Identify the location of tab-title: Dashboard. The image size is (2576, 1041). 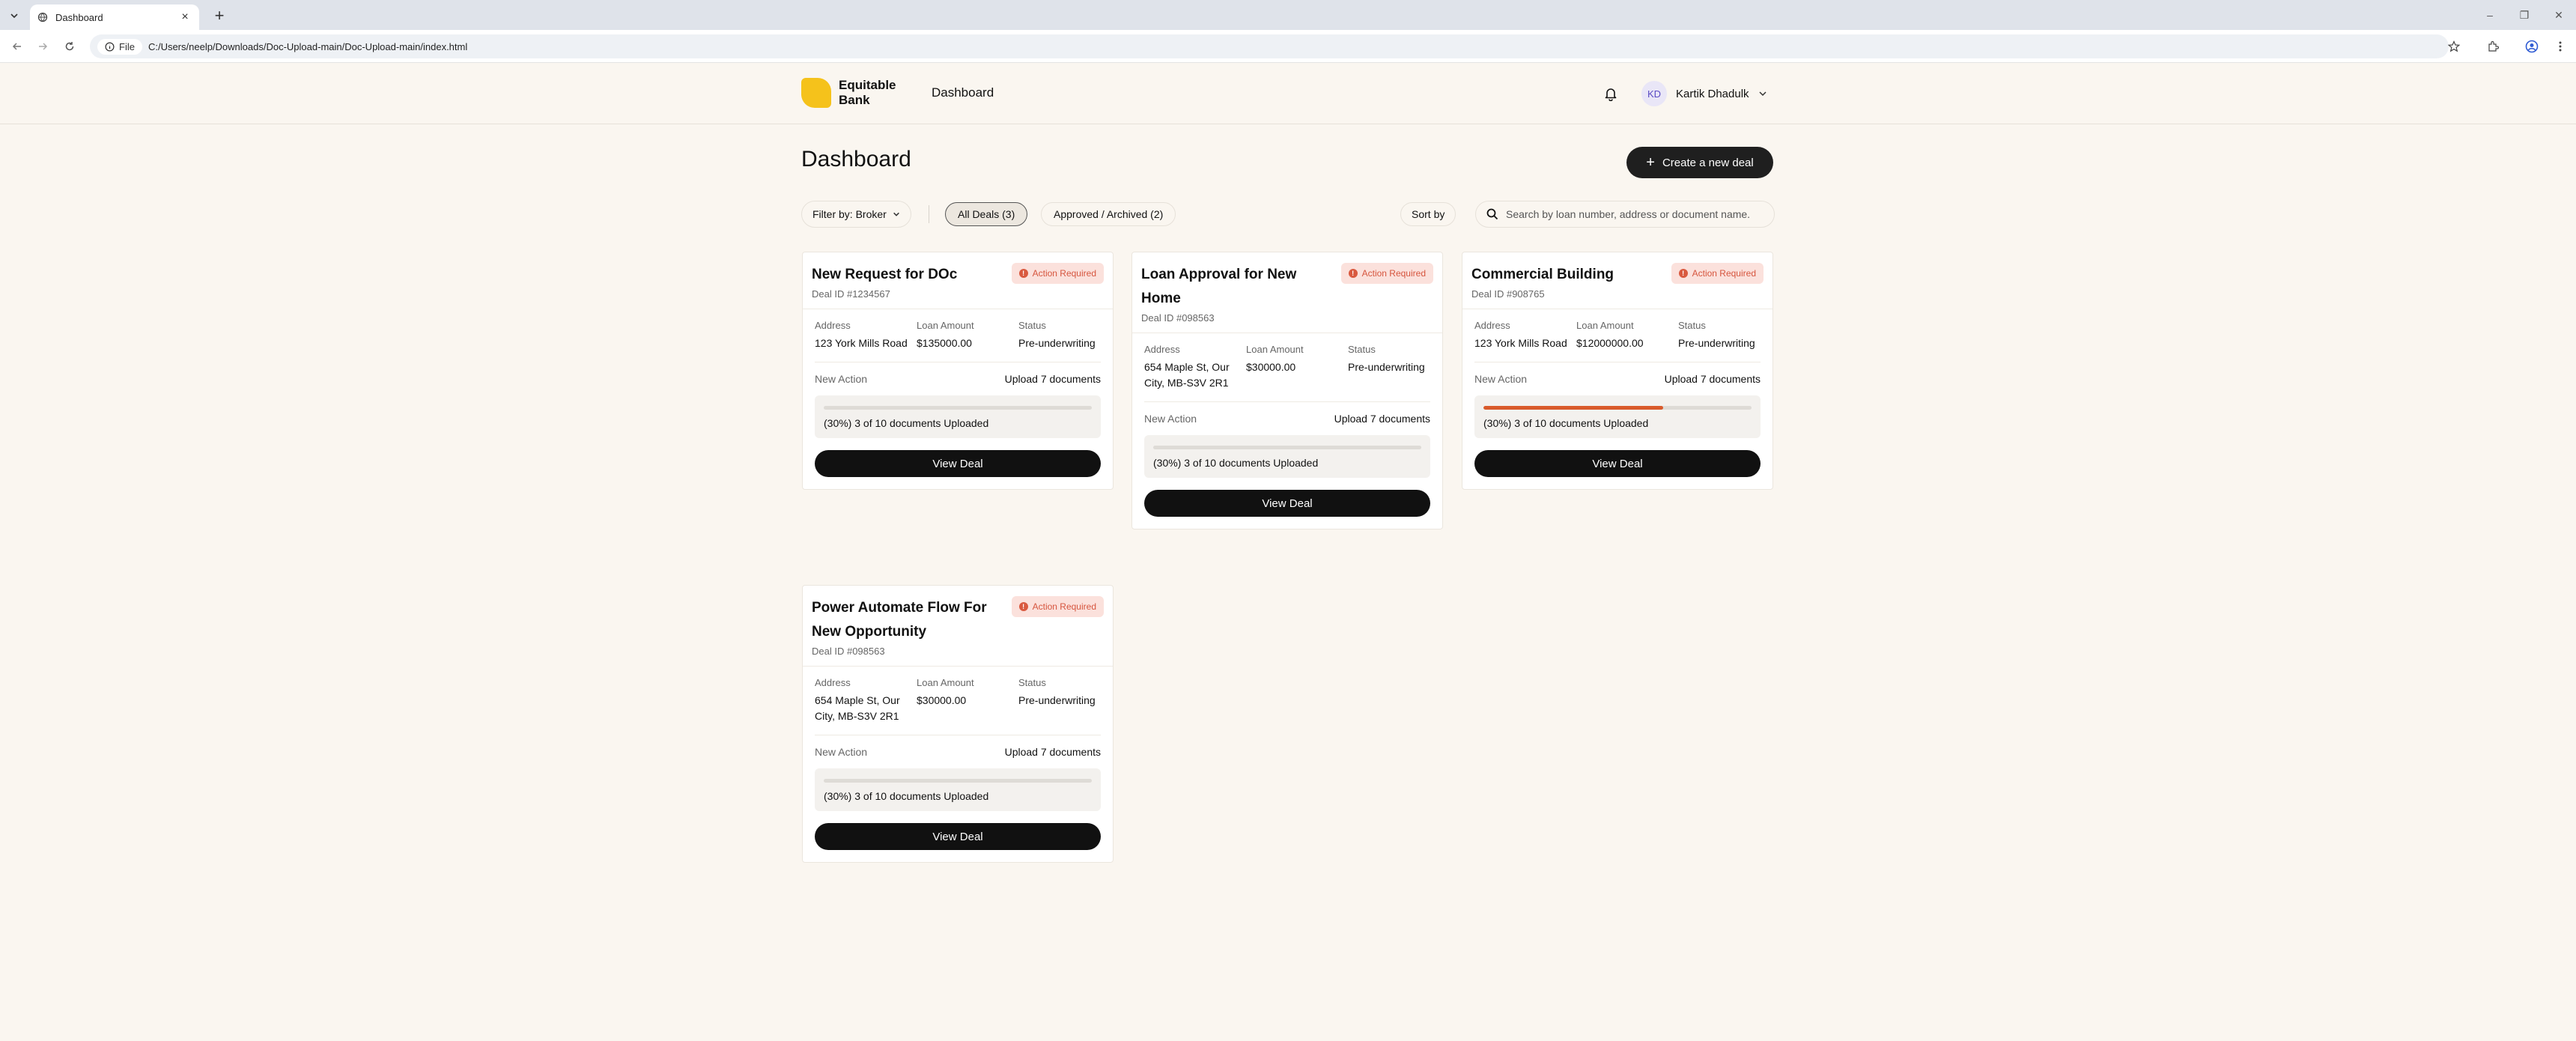
(79, 17).